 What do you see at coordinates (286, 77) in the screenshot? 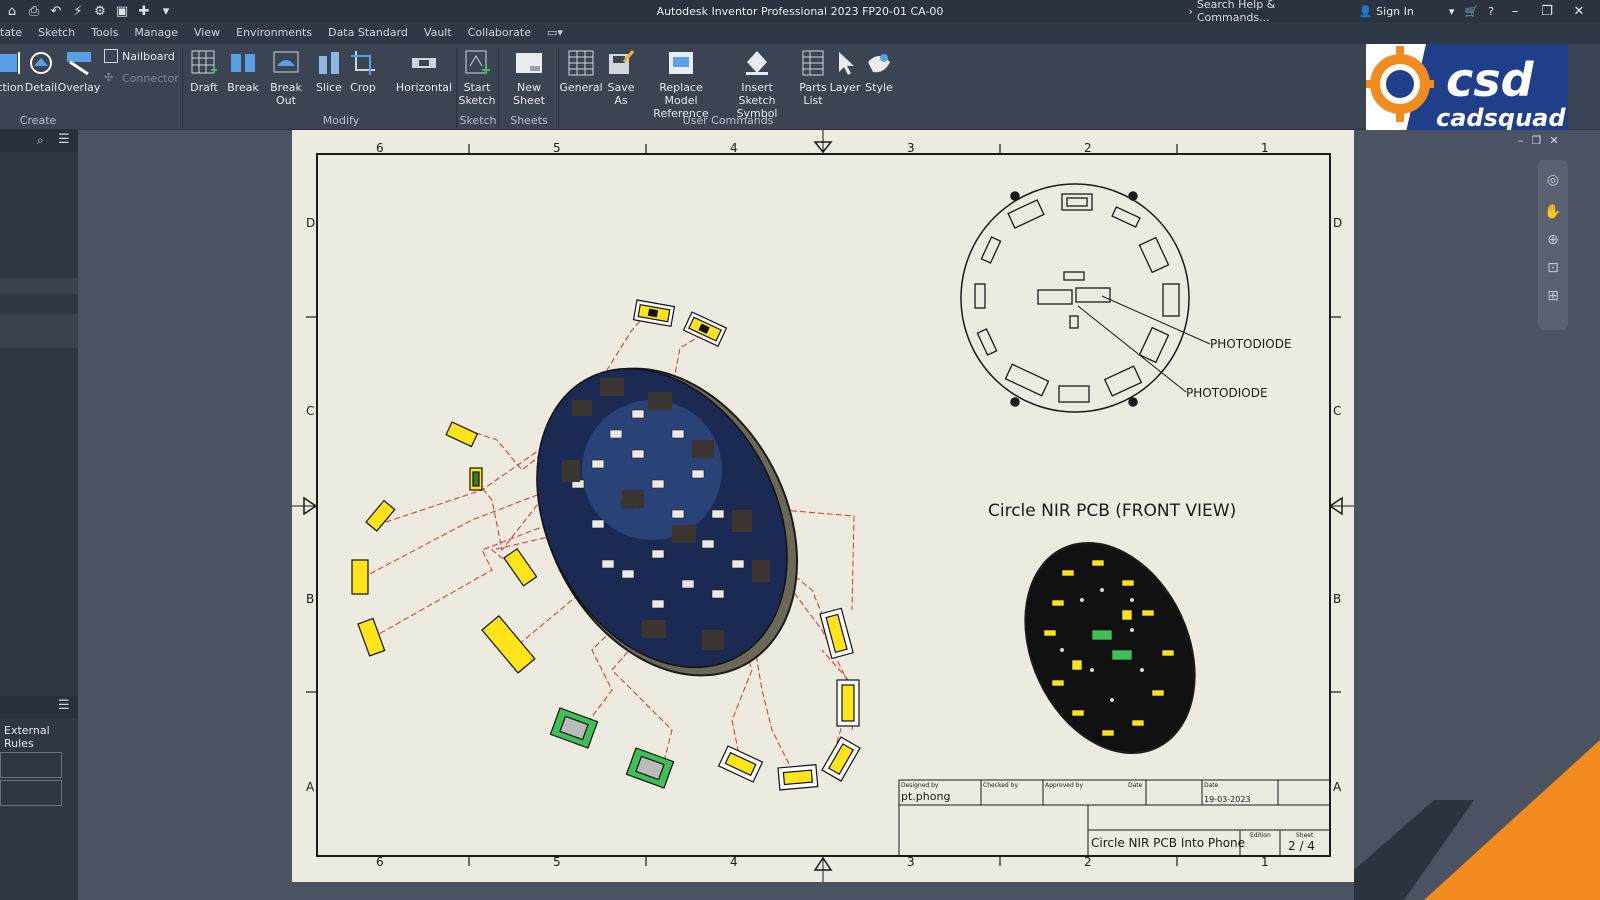
I see `break-out-button: Break Out` at bounding box center [286, 77].